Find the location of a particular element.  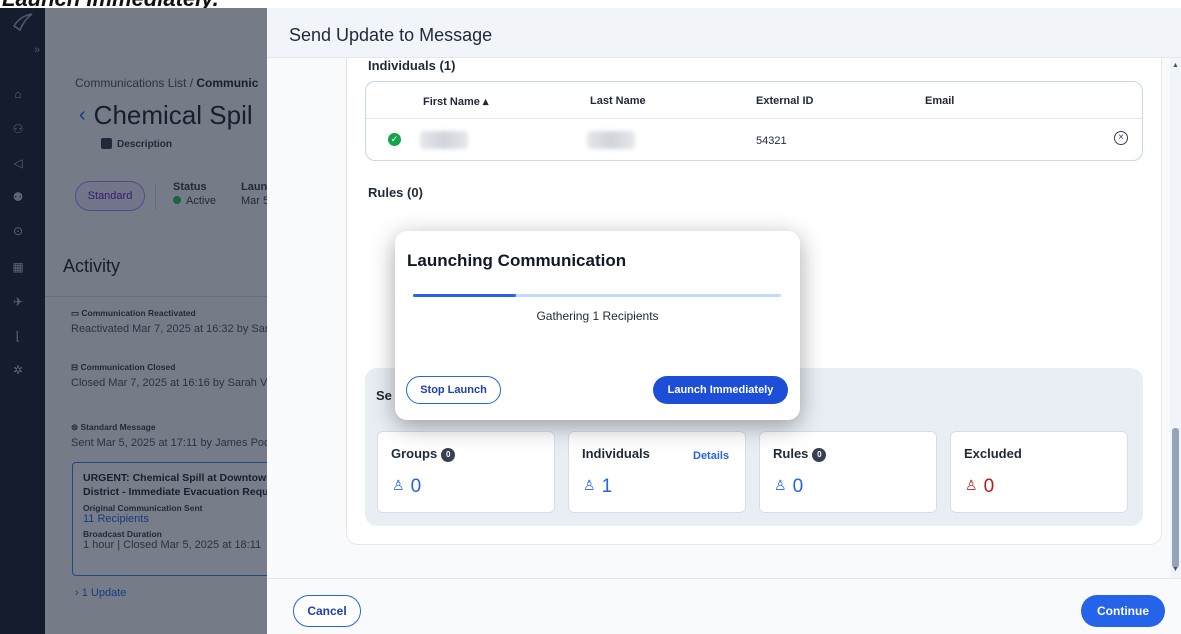

event-title: Communication Closed is located at coordinates (128, 367).